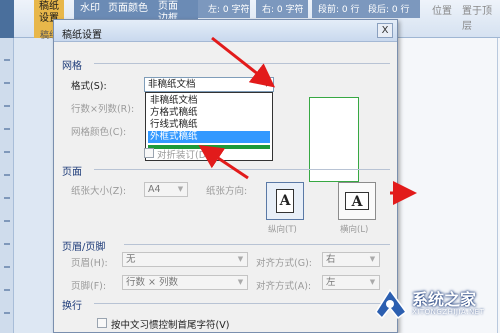 Image resolution: width=500 pixels, height=333 pixels. I want to click on site-watermark: 系统之家 XITONGZHIJIA.NET, so click(436, 305).